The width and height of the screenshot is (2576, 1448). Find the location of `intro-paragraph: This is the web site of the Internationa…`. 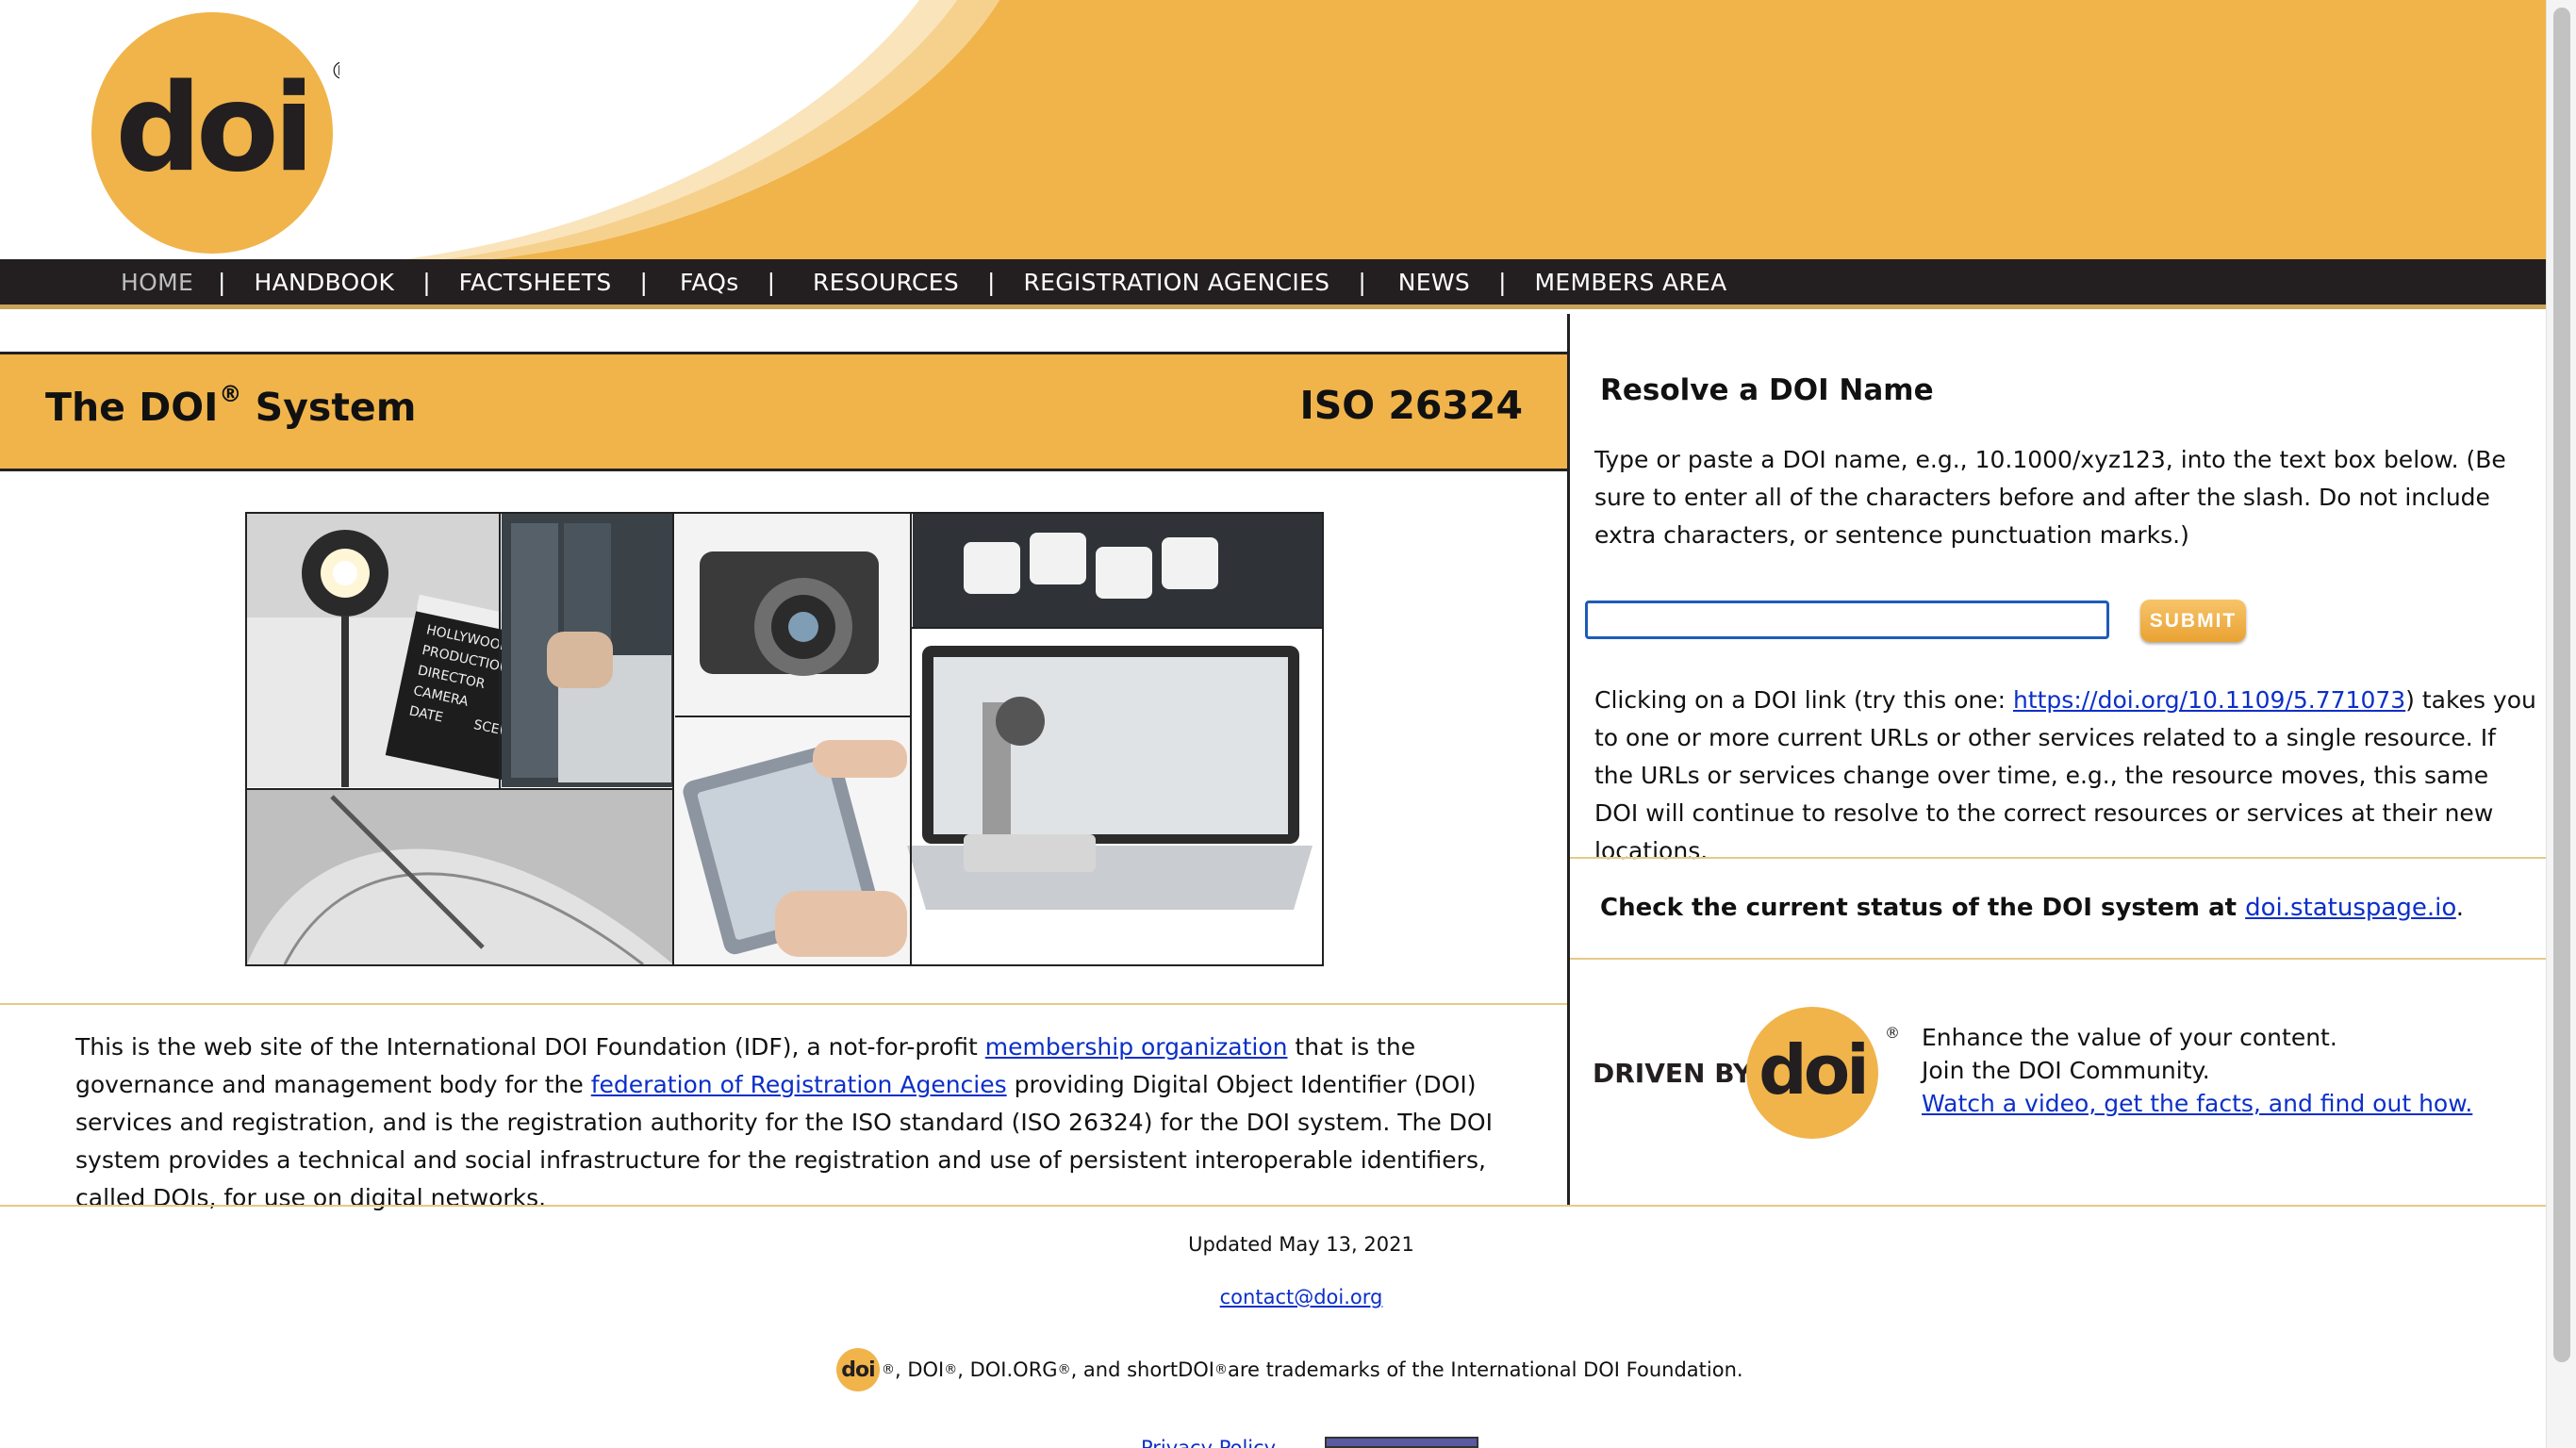

intro-paragraph: This is the web site of the Internationa… is located at coordinates (784, 1122).